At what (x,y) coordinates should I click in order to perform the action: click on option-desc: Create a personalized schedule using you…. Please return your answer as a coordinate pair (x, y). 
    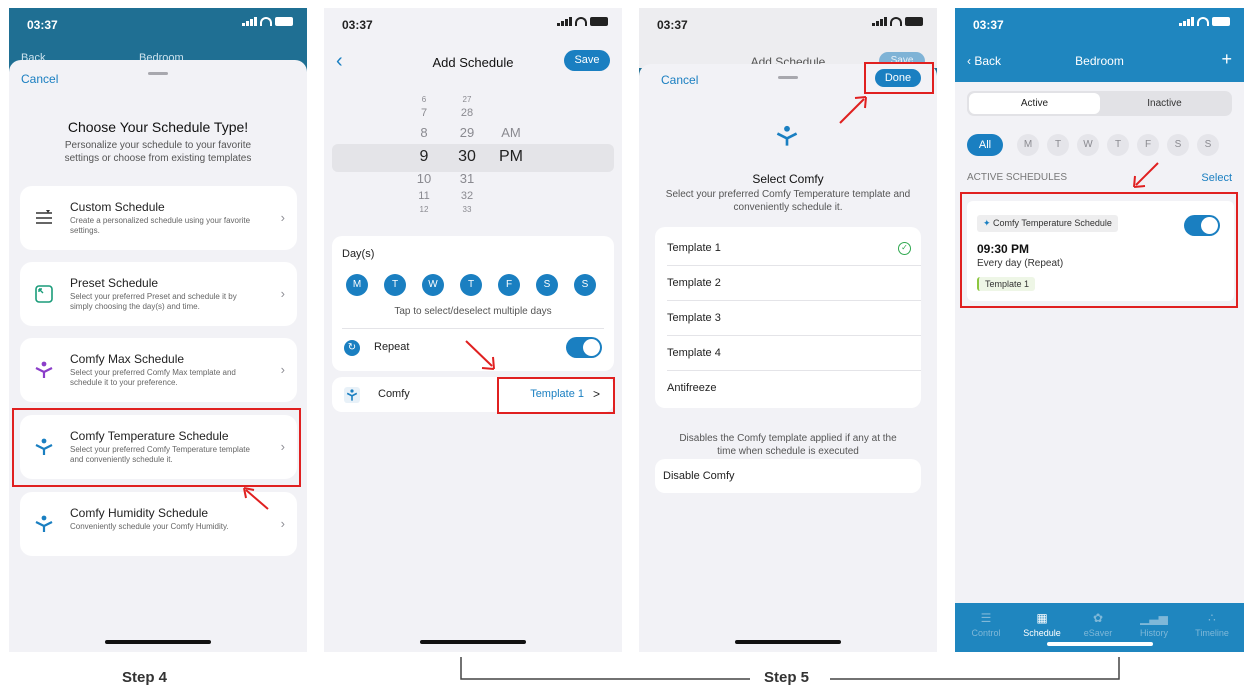
    Looking at the image, I should click on (160, 225).